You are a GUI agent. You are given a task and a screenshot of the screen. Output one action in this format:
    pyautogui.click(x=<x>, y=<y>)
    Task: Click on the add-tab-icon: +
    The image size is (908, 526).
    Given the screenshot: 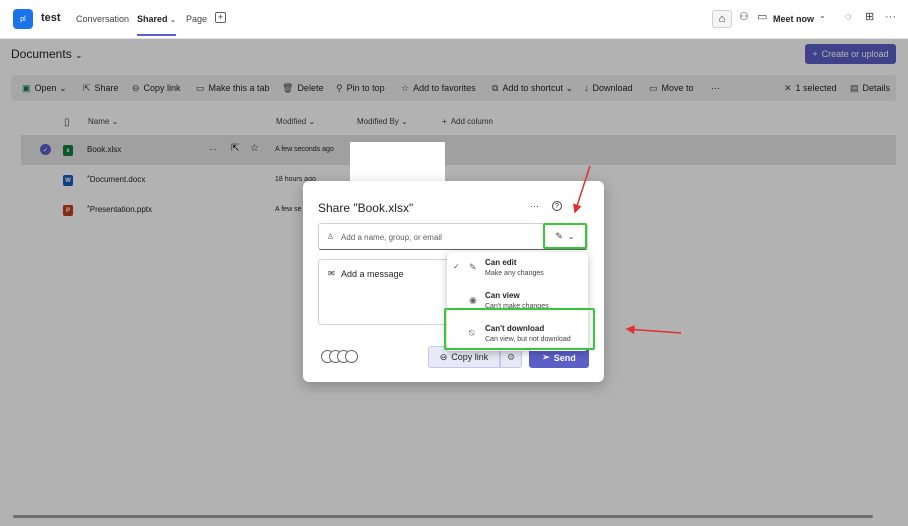 What is the action you would take?
    pyautogui.click(x=220, y=17)
    